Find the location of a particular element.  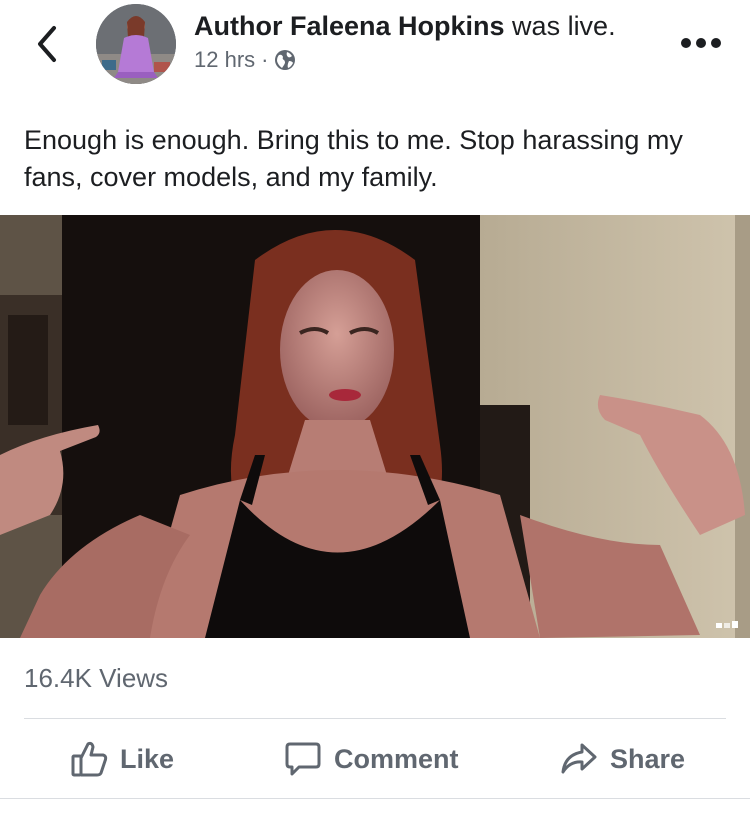

more-dots-icon is located at coordinates (701, 43).